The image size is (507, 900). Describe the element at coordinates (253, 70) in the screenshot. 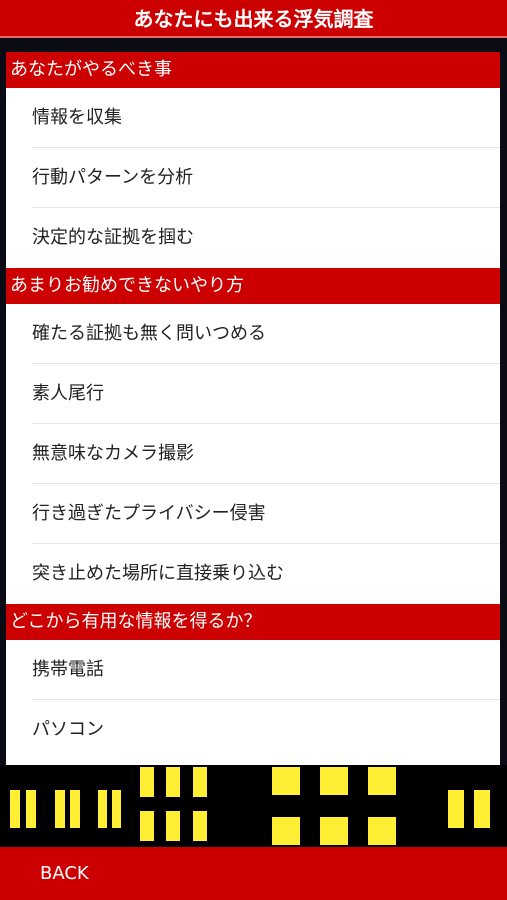

I see `section-header-todo: あなたがやるべき事` at that location.